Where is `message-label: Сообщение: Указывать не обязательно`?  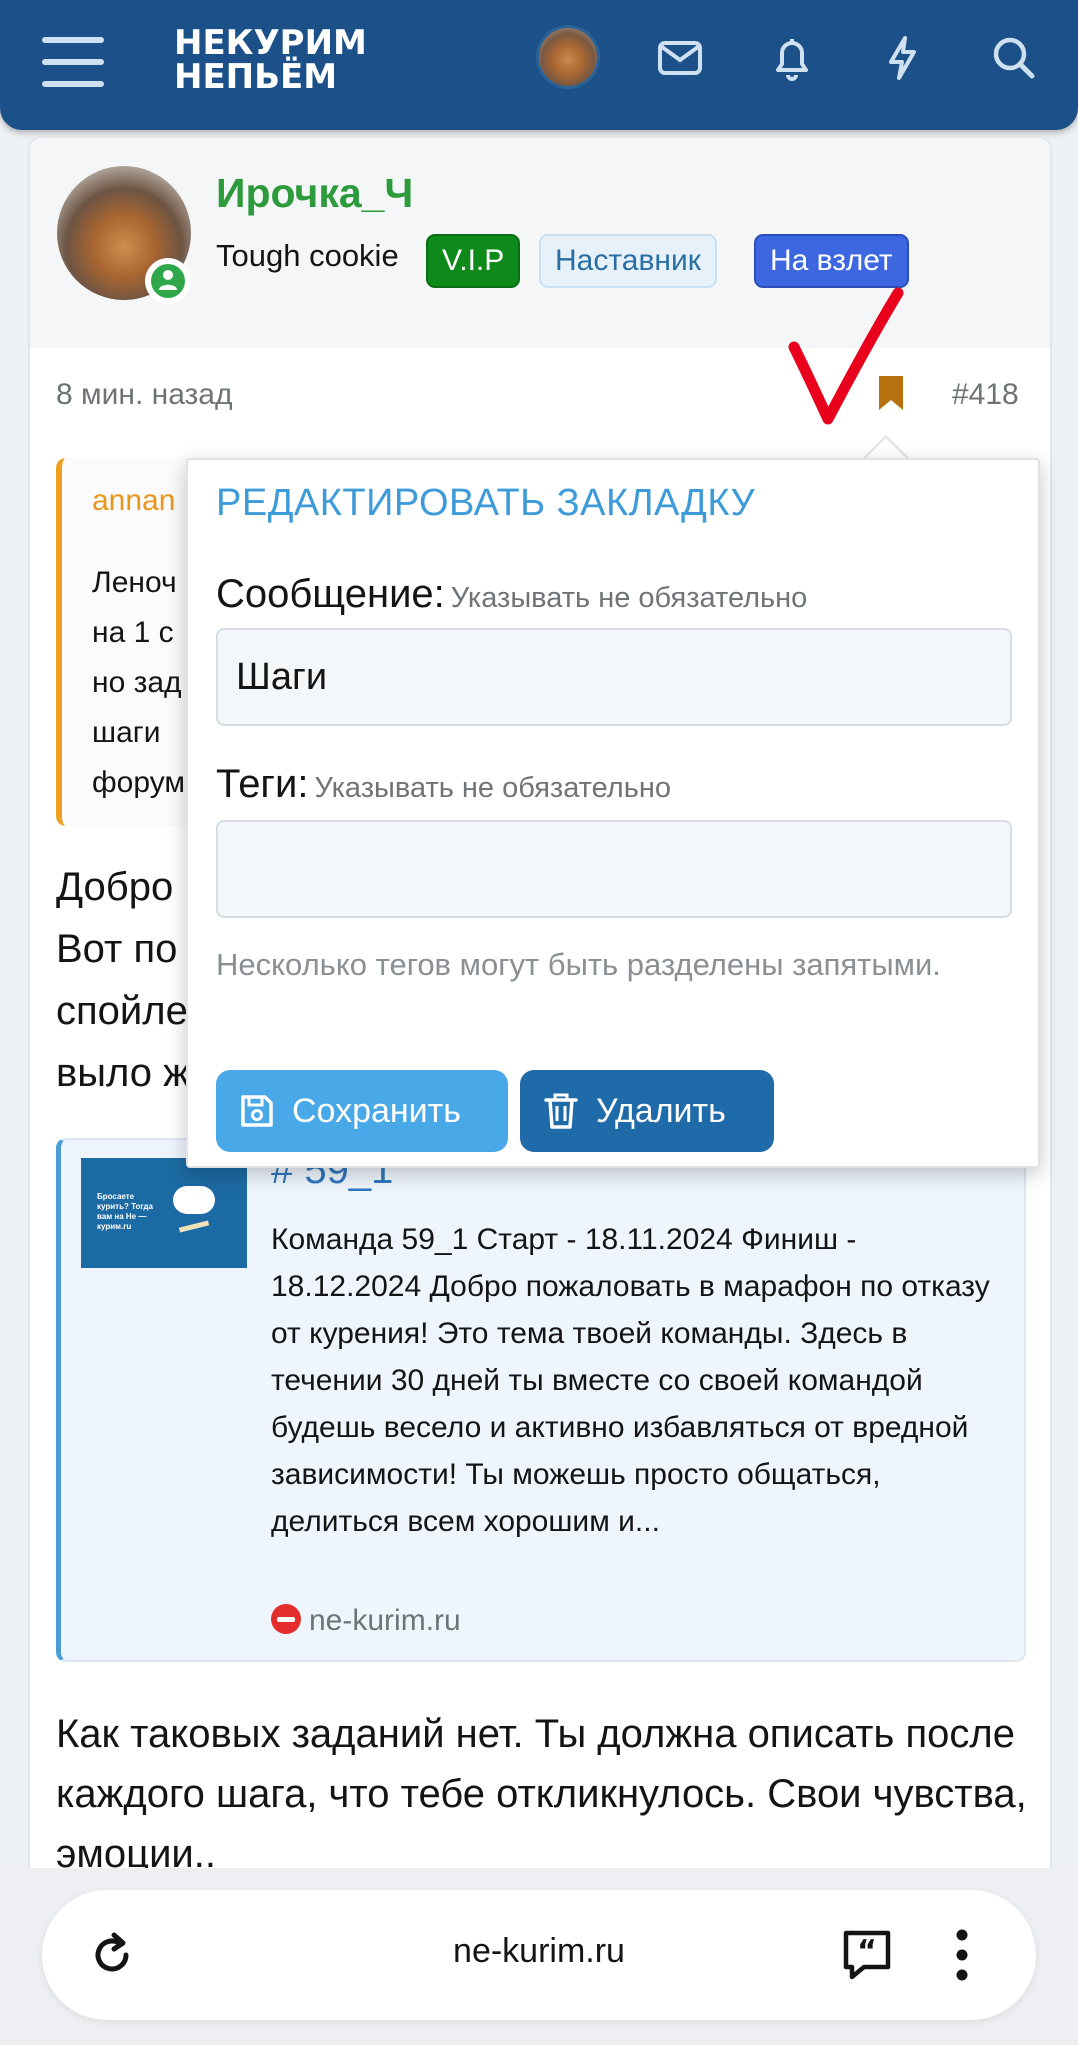 message-label: Сообщение: Указывать не обязательно is located at coordinates (511, 594).